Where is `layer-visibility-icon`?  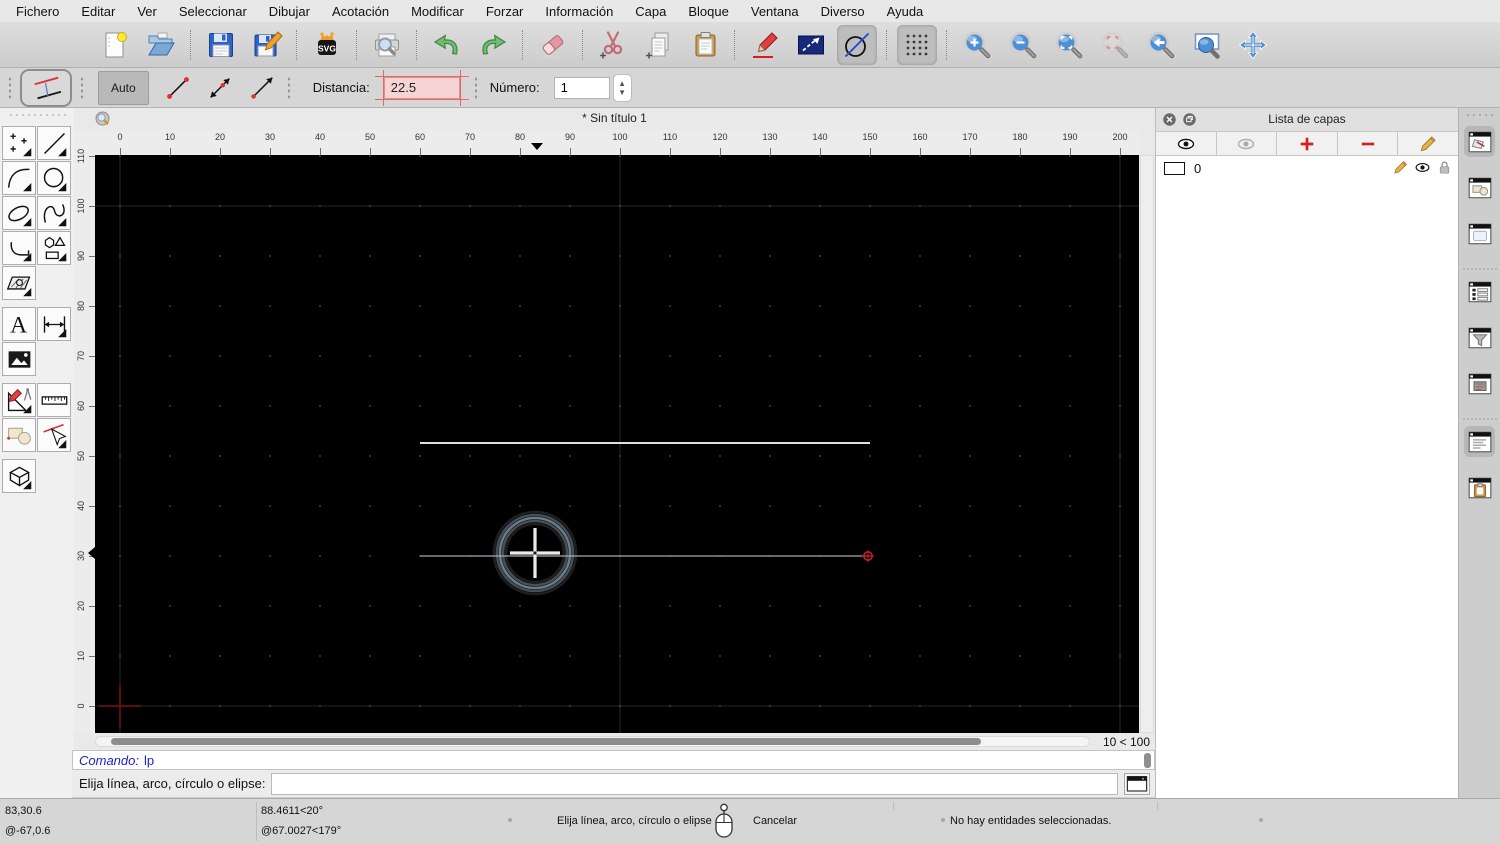 layer-visibility-icon is located at coordinates (1422, 167).